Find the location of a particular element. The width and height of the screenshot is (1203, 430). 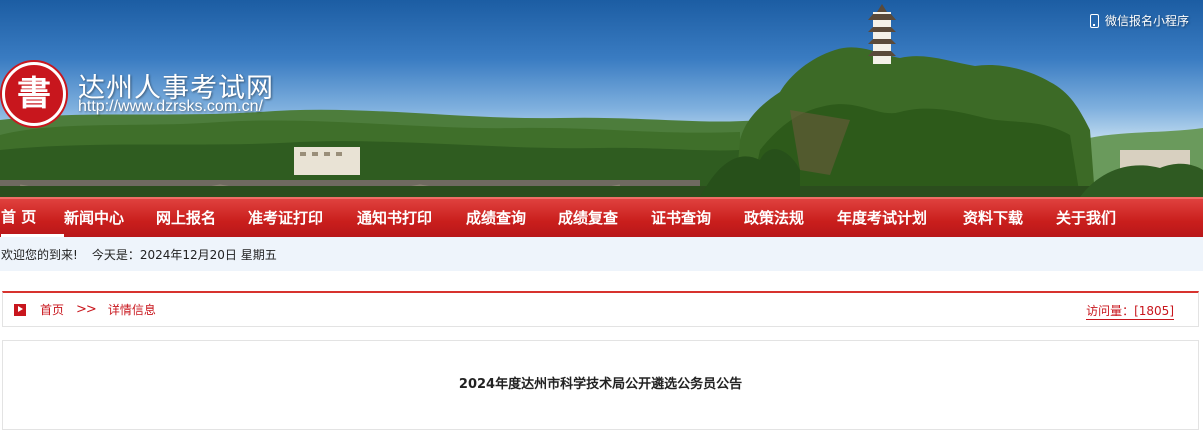

site-logo: 書 is located at coordinates (34, 94).